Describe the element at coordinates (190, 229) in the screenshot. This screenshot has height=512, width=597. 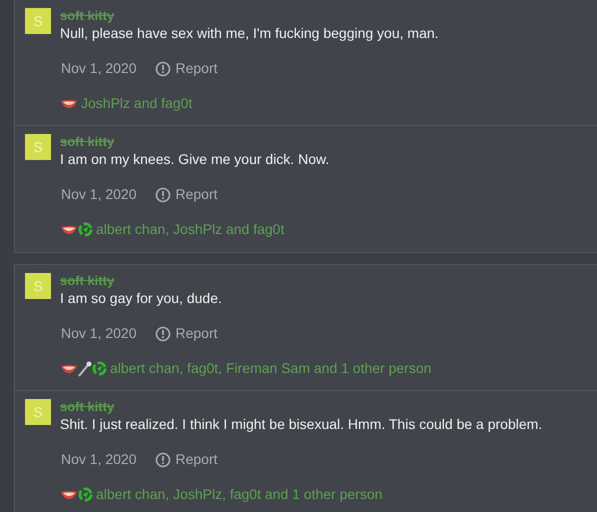
I see `reaction-users-link: albert chan, JoshPlz and fag0t` at that location.